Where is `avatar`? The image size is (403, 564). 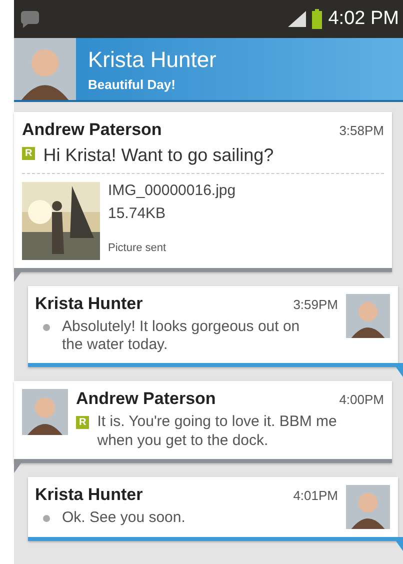 avatar is located at coordinates (45, 69).